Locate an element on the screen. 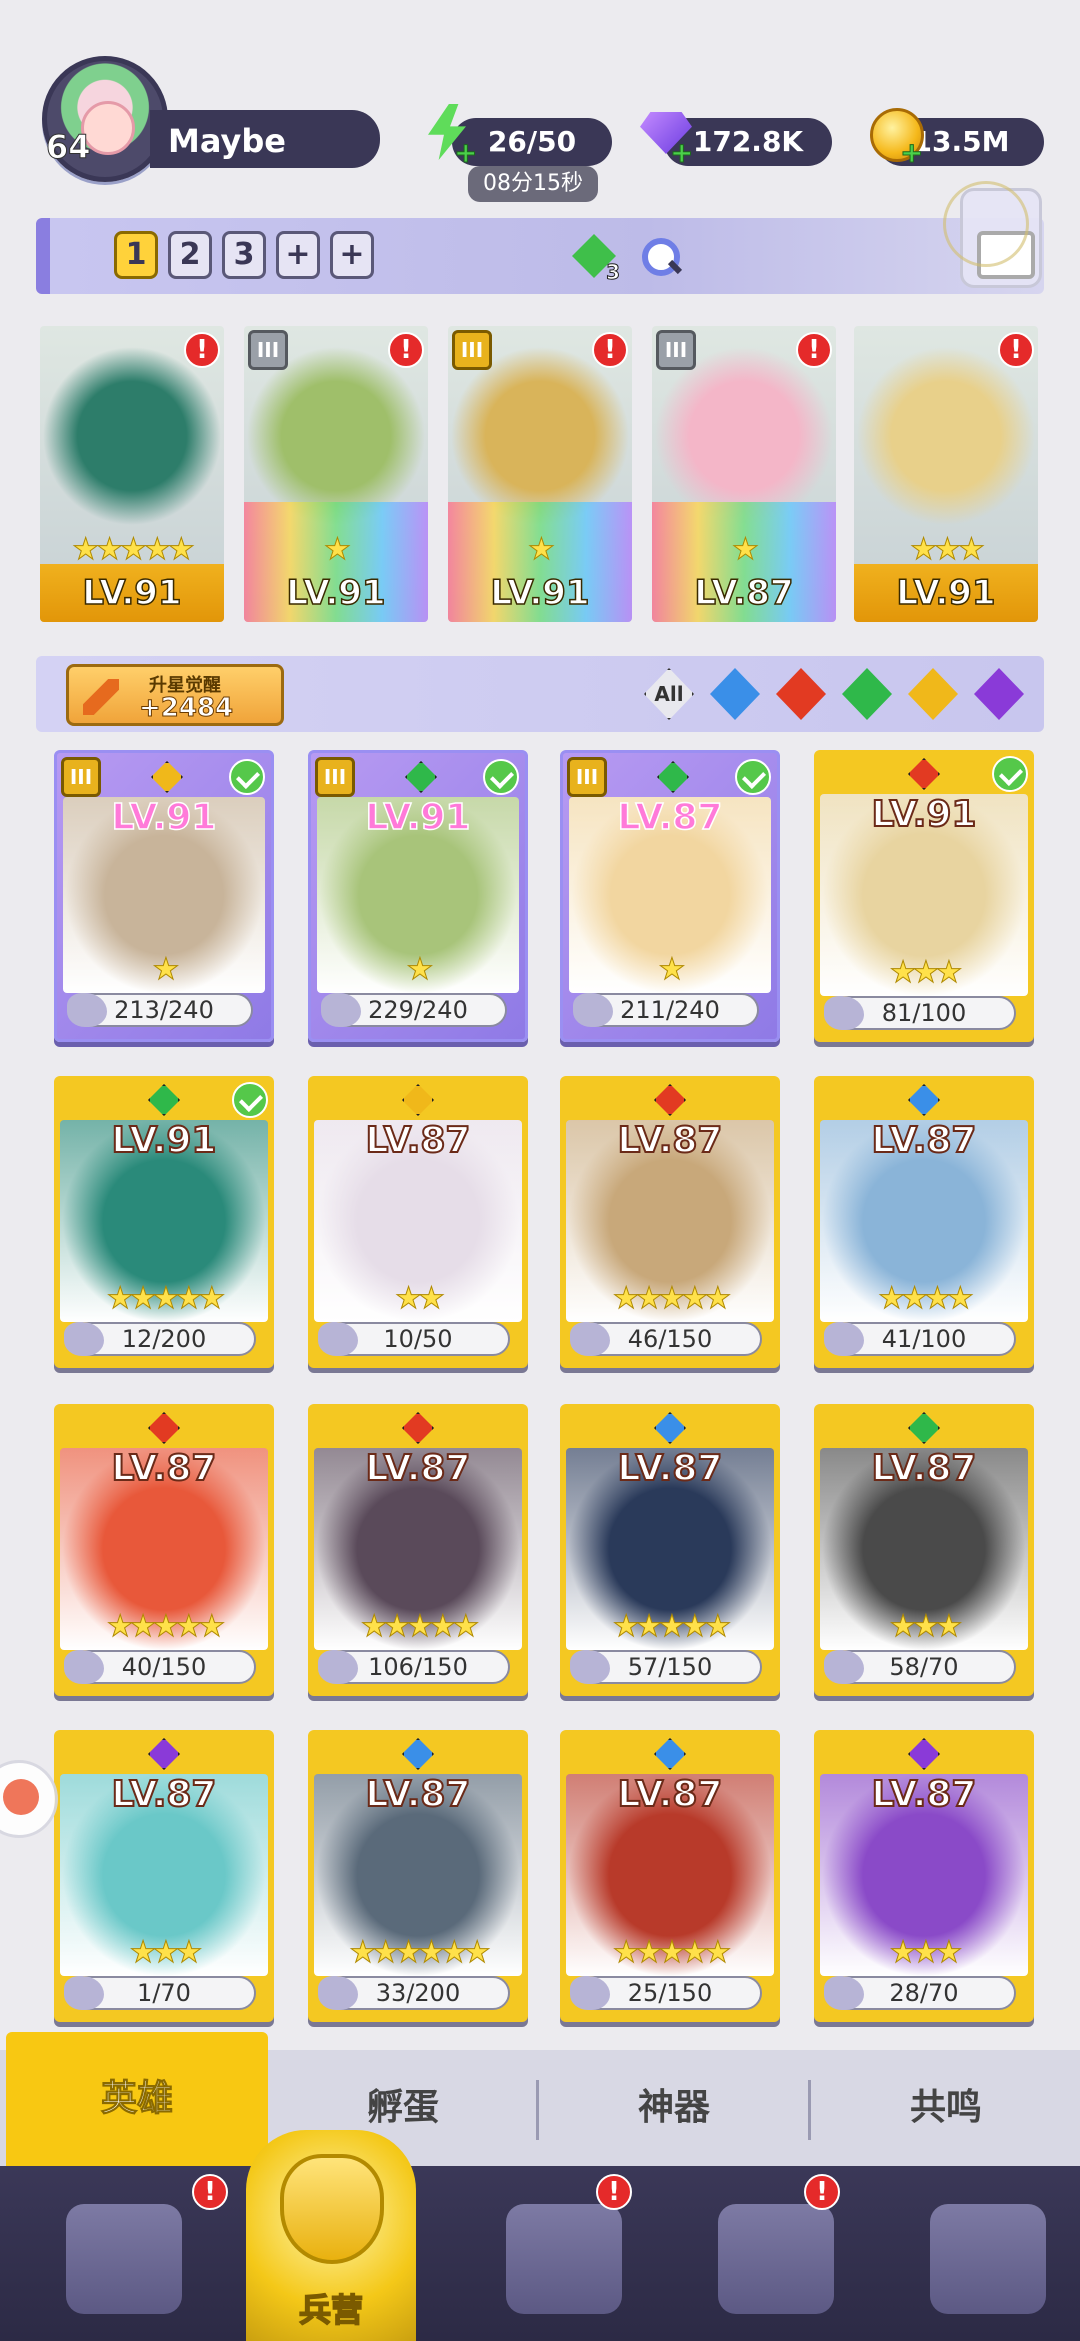  gem-icon: + is located at coordinates (665, 137).